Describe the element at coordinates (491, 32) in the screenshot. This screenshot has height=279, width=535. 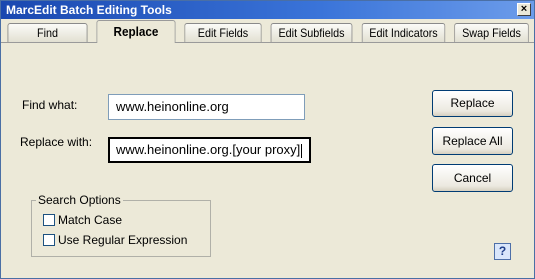
I see `tab-swap-fields: Swap Fields` at that location.